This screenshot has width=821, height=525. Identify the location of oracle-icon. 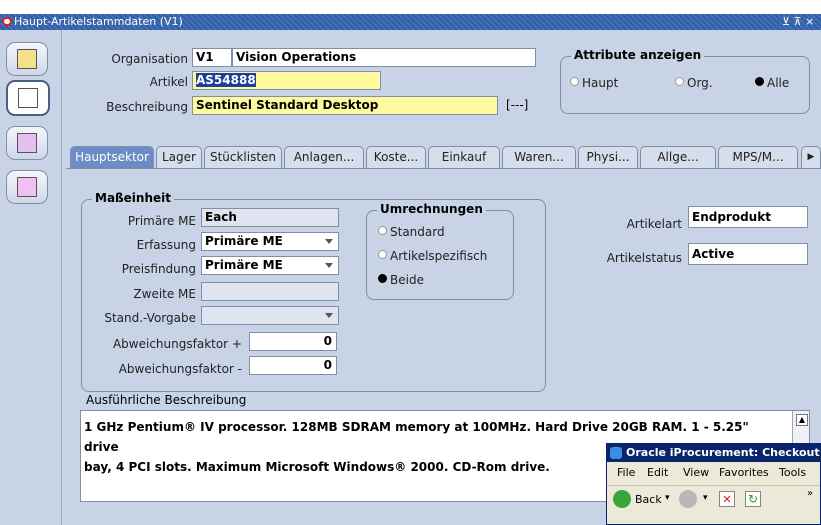
(7, 21).